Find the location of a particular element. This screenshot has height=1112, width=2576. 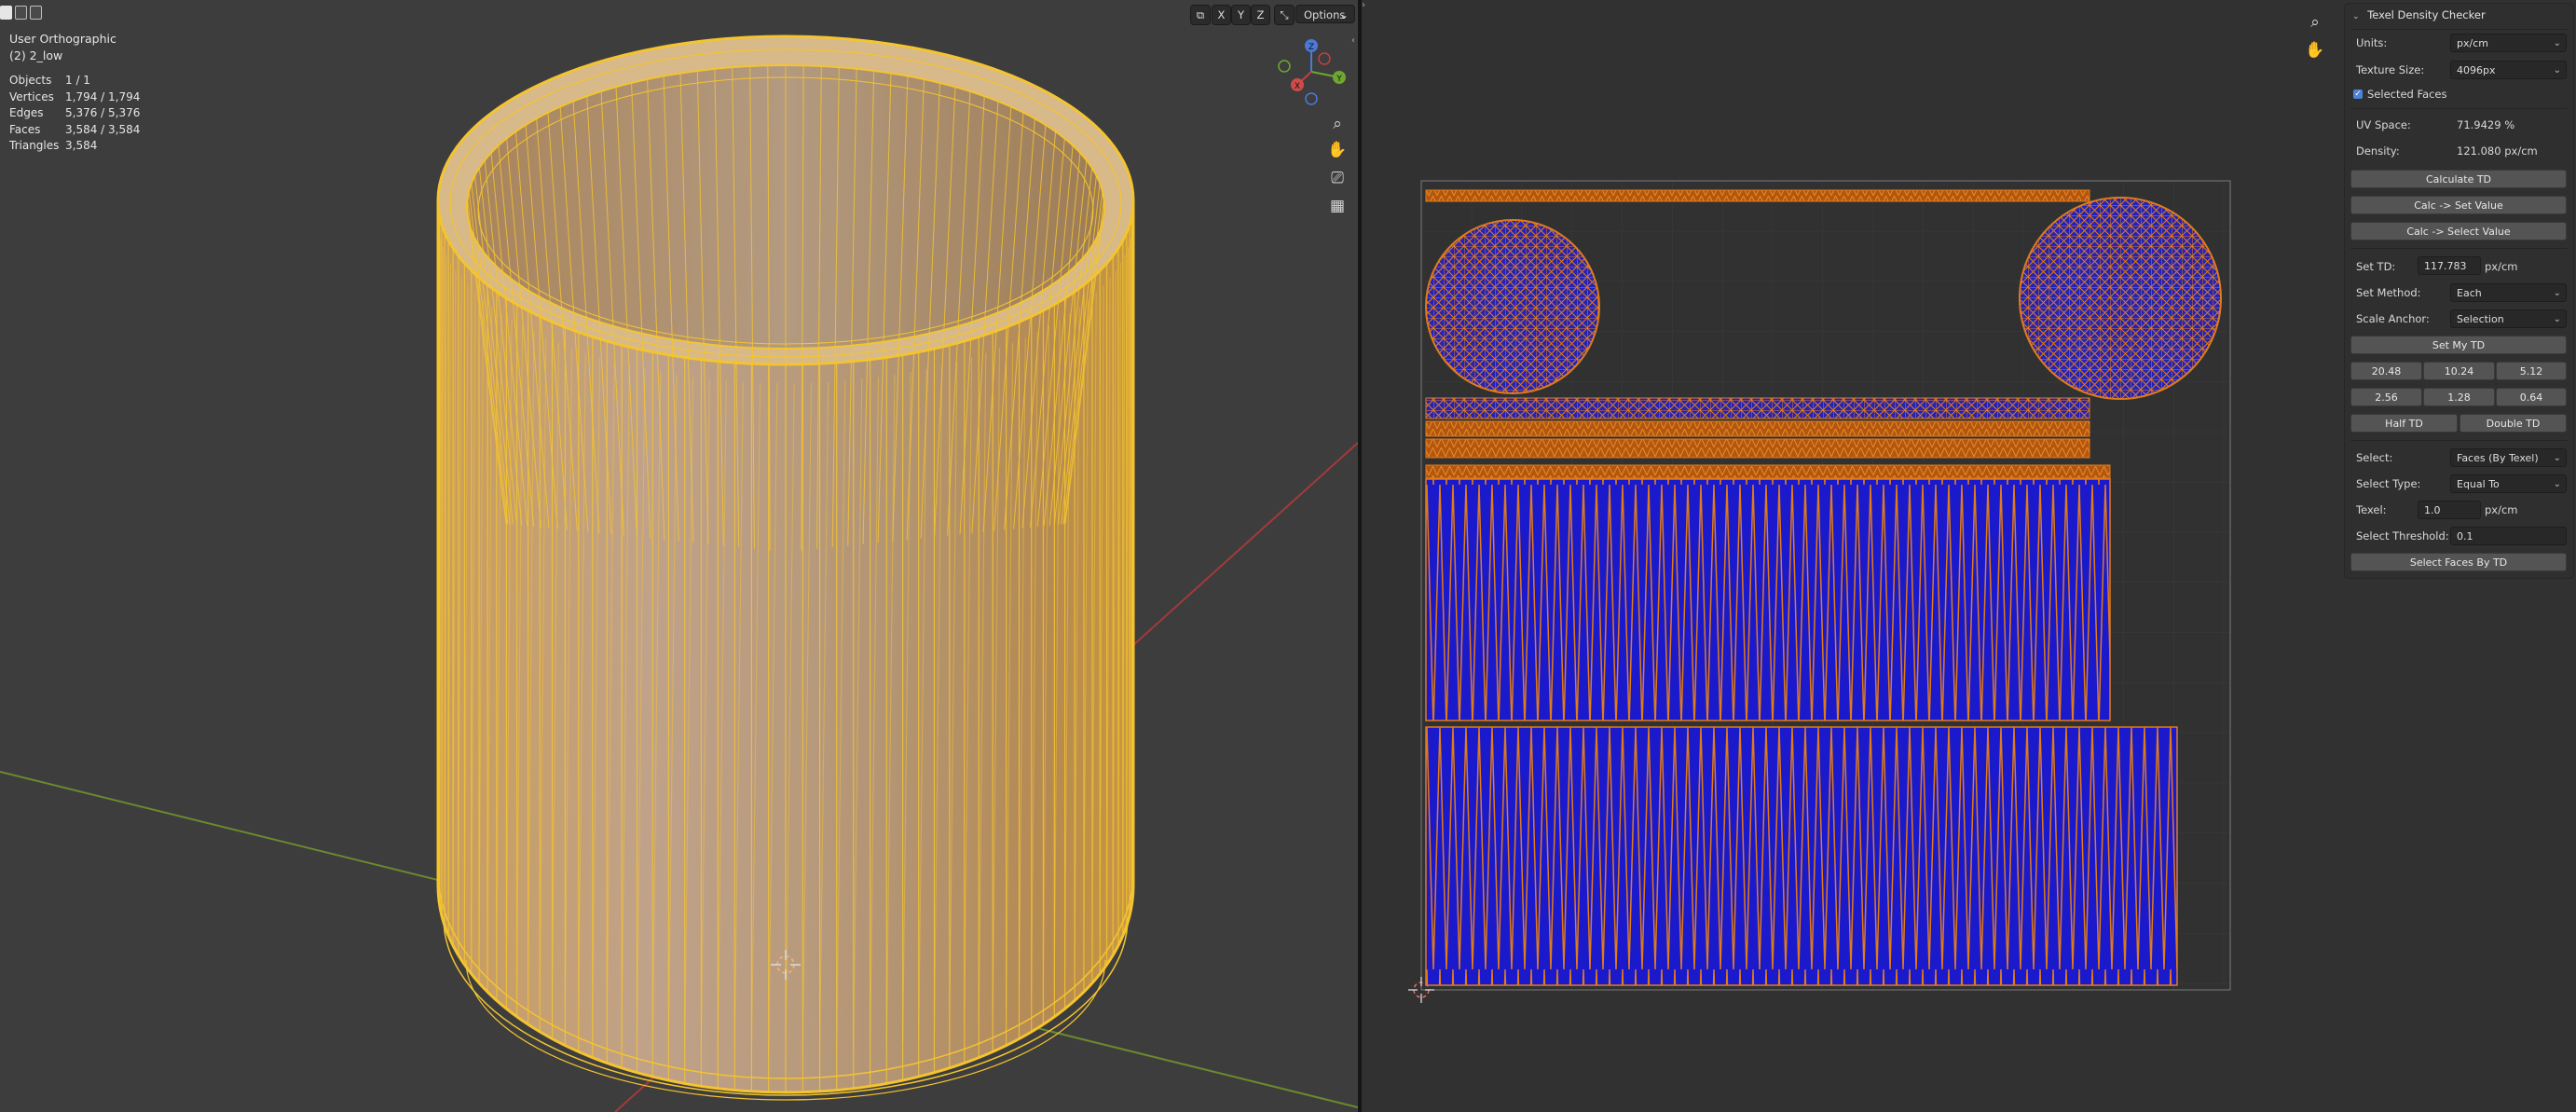

options-dropdown: Options ⌄ is located at coordinates (1325, 14).